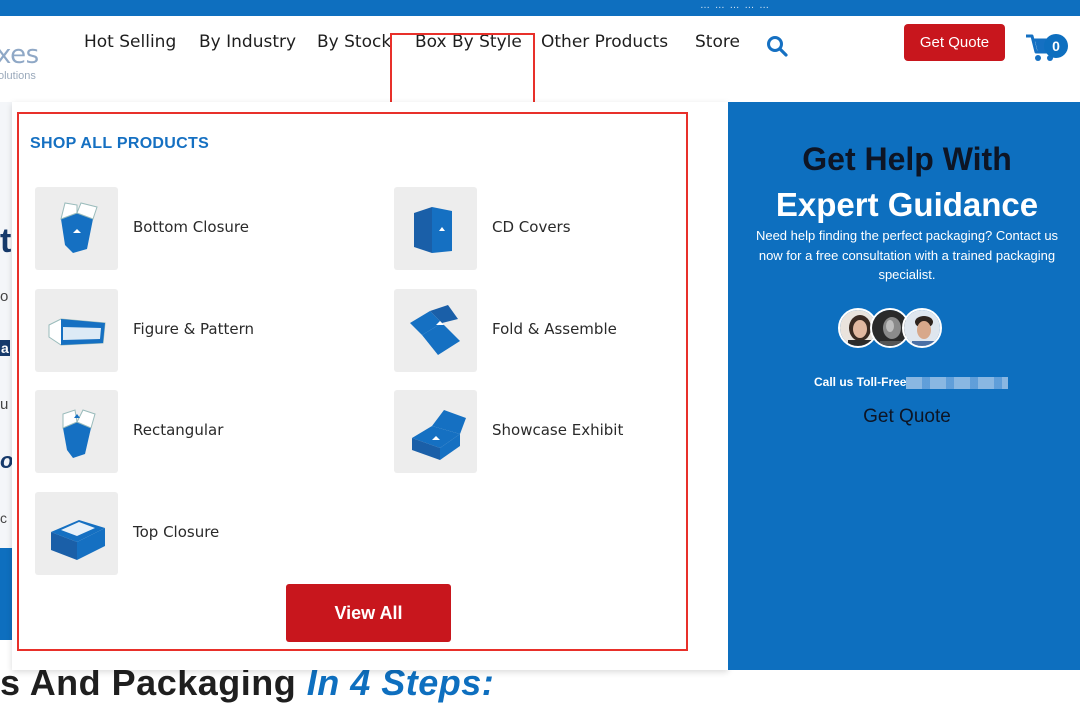 This screenshot has height=704, width=1080. Describe the element at coordinates (247, 42) in the screenshot. I see `nav-by-industry: By Industry` at that location.